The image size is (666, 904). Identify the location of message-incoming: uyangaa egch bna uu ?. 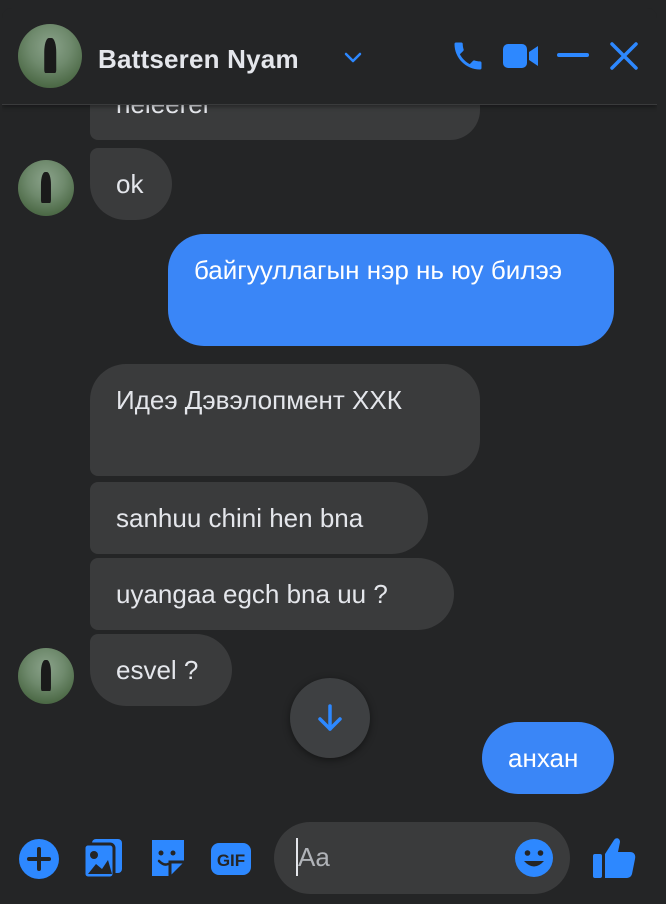
(272, 594).